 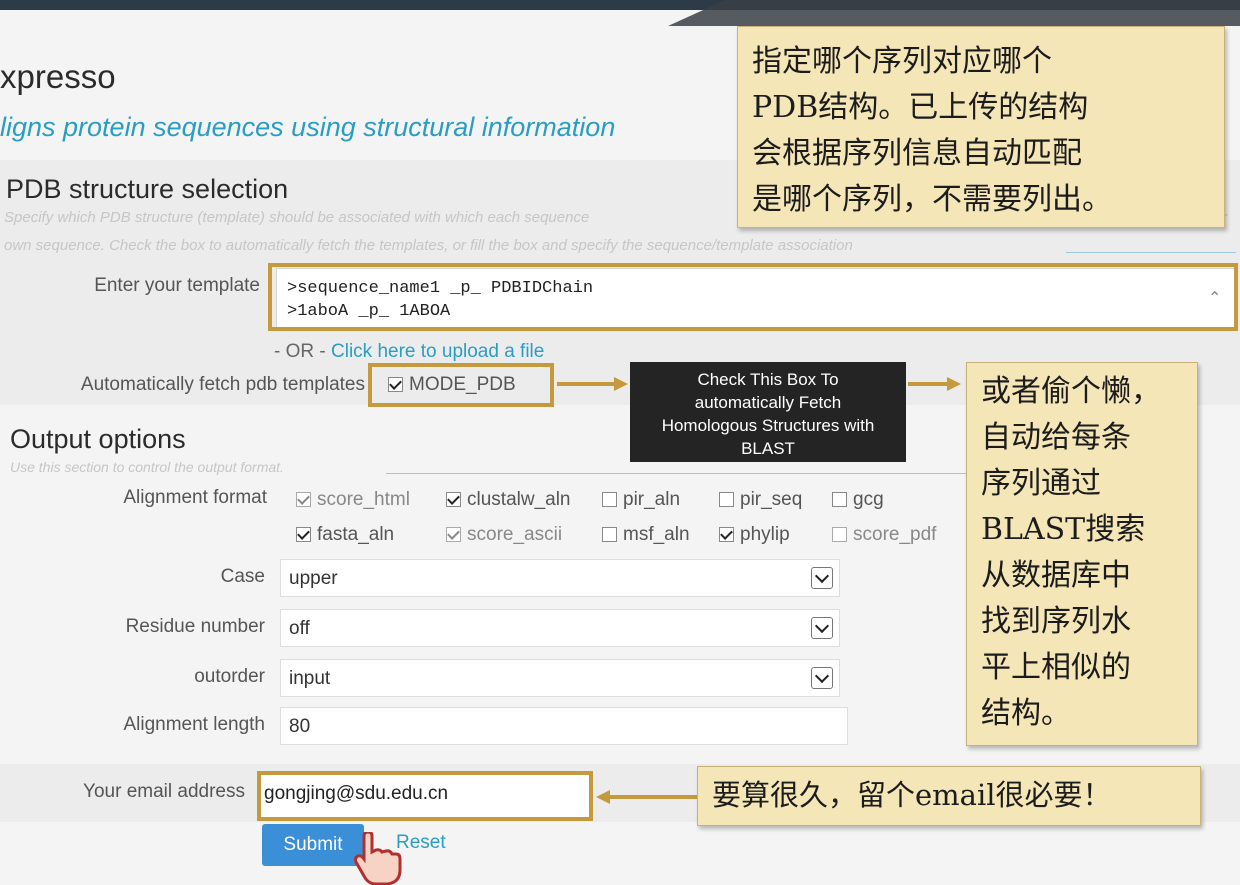 What do you see at coordinates (229, 676) in the screenshot?
I see `outorder-label: outorder` at bounding box center [229, 676].